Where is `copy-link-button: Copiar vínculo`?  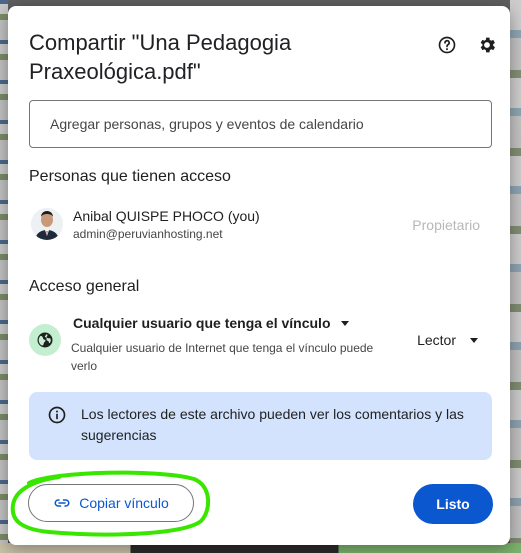 copy-link-button: Copiar vínculo is located at coordinates (111, 503).